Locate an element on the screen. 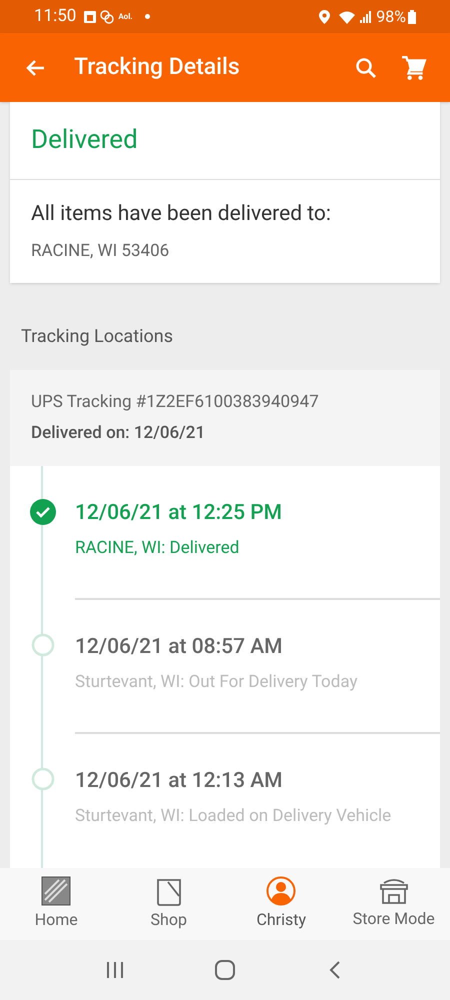 Image resolution: width=450 pixels, height=1000 pixels. search-icon is located at coordinates (366, 68).